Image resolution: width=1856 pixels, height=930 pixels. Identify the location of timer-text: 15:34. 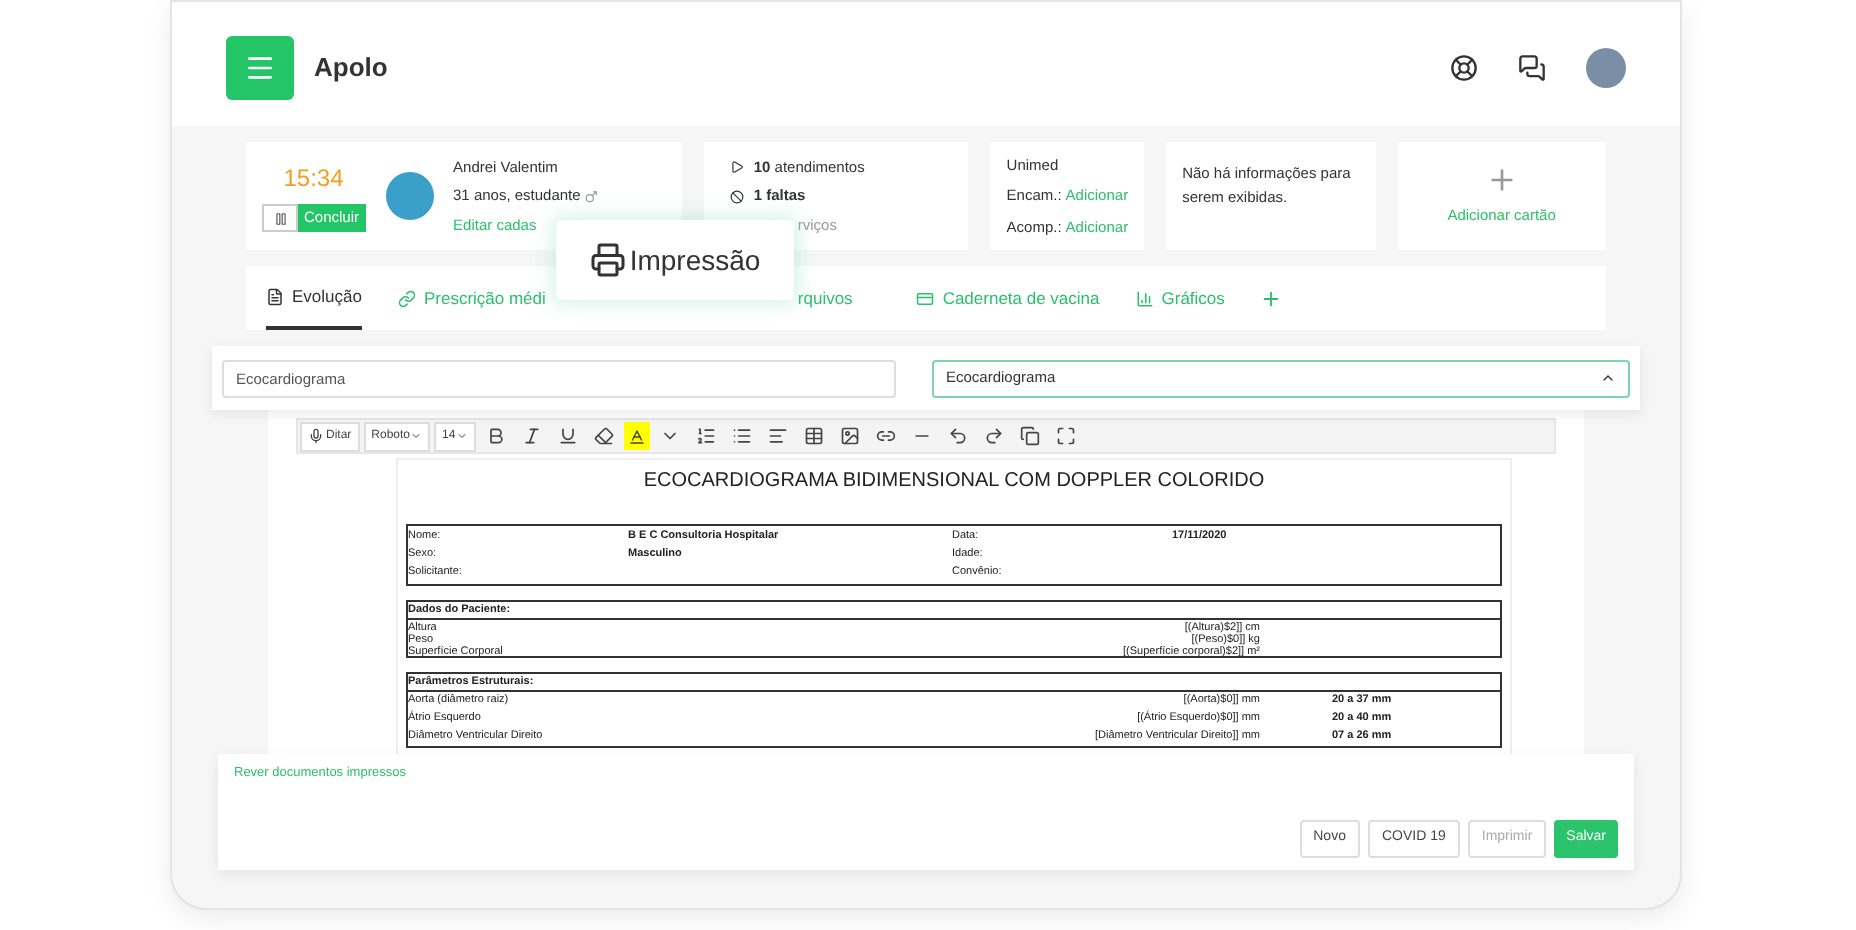
(313, 179).